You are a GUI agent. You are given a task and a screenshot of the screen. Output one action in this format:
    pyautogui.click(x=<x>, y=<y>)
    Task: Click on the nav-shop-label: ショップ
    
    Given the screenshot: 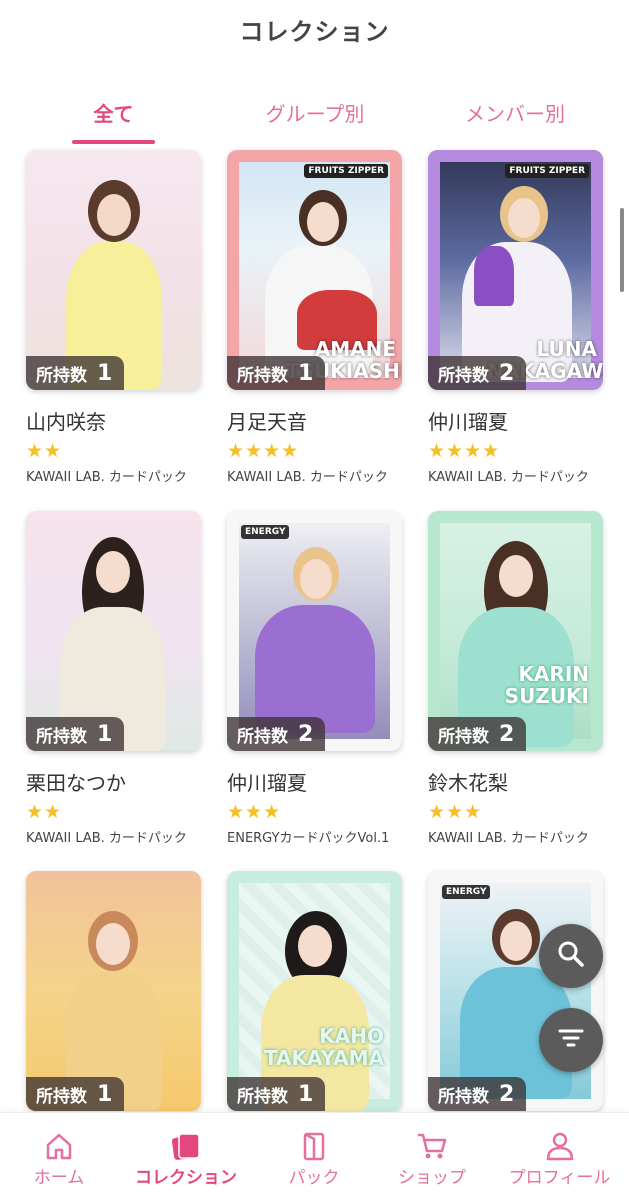 What is the action you would take?
    pyautogui.click(x=432, y=1178)
    